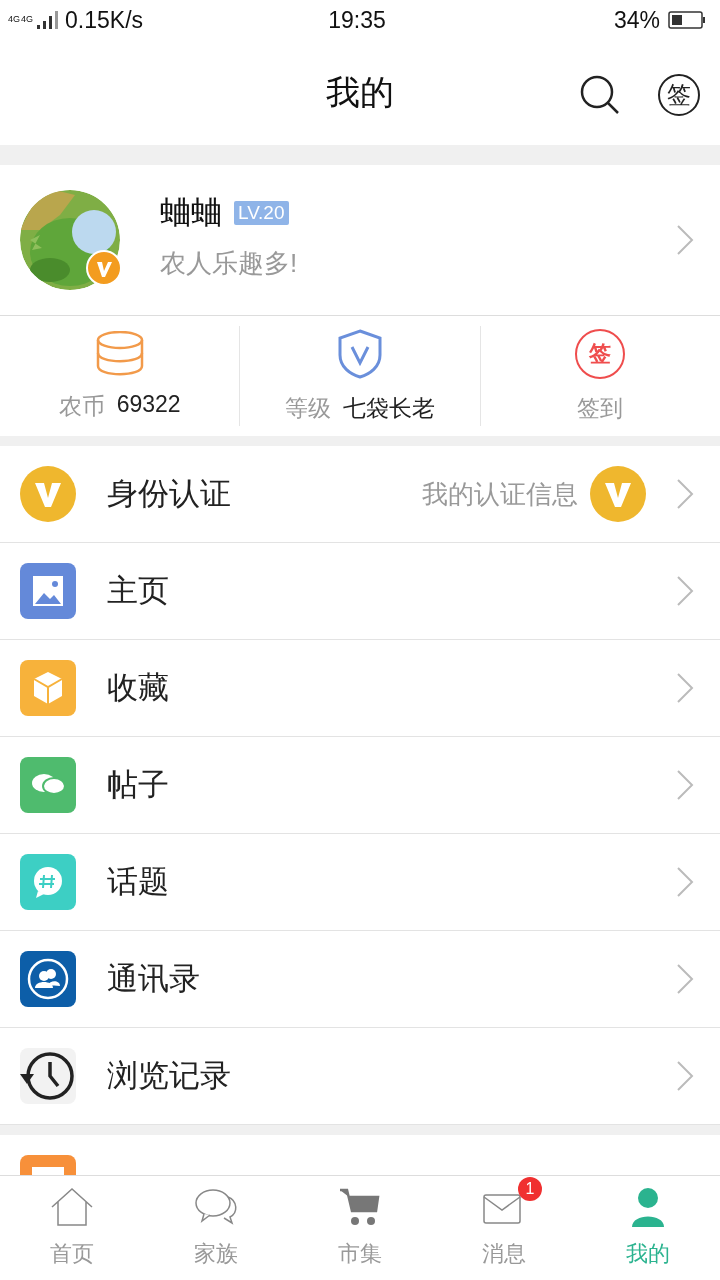  Describe the element at coordinates (360, 353) in the screenshot. I see `shield-icon` at that location.